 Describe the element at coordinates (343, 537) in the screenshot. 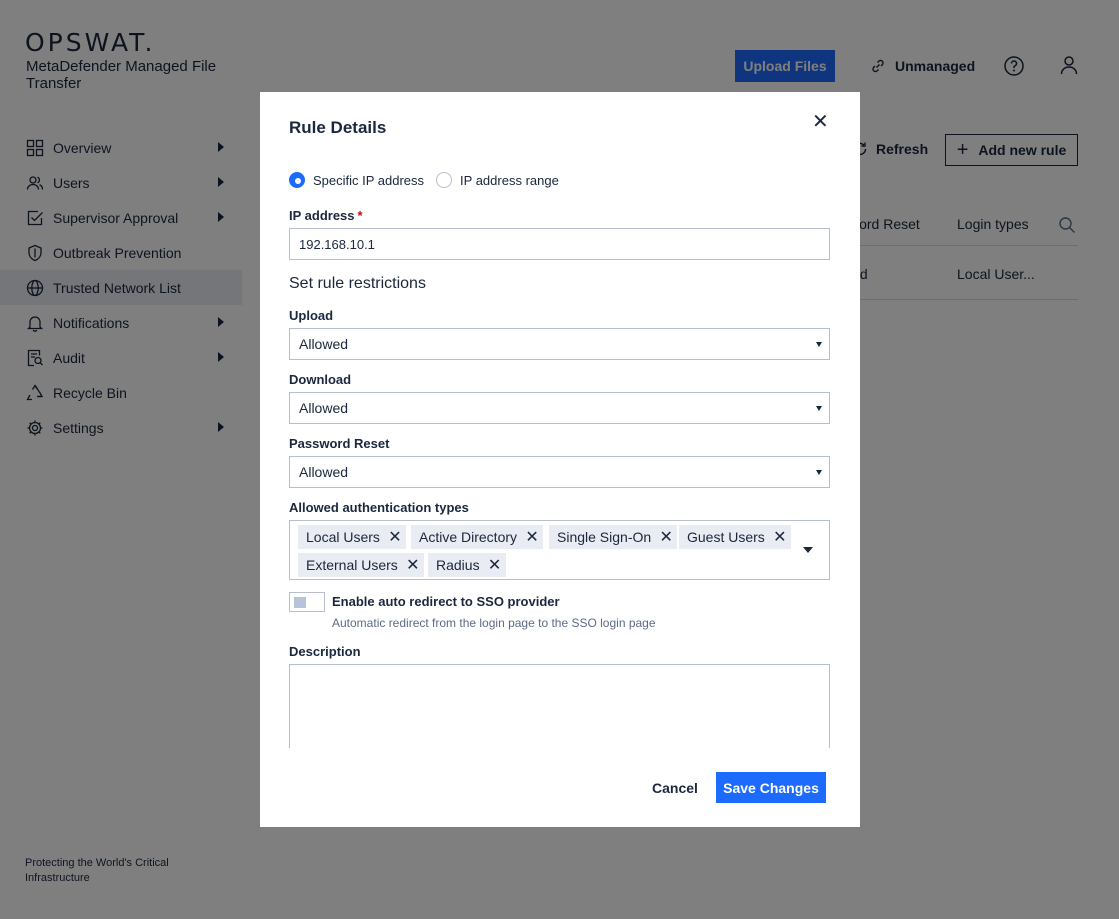

I see `auth-tag-label: Local Users` at that location.